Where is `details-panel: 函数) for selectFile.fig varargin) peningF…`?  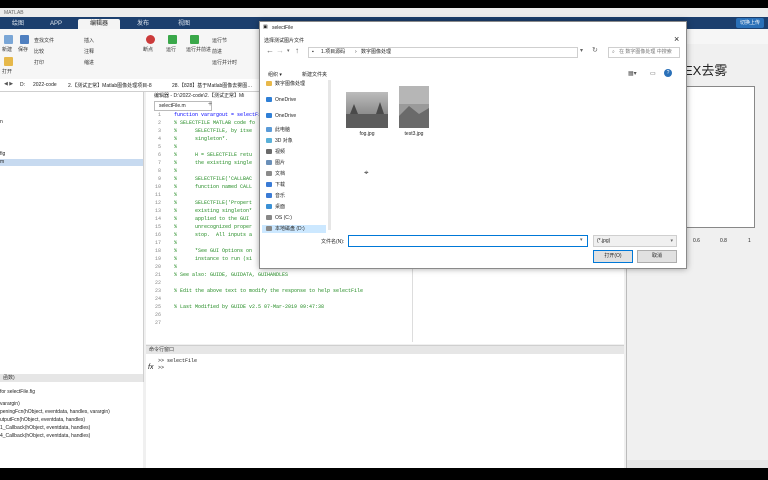
details-panel: 函数) for selectFile.fig varargin) peningF… is located at coordinates (71, 421).